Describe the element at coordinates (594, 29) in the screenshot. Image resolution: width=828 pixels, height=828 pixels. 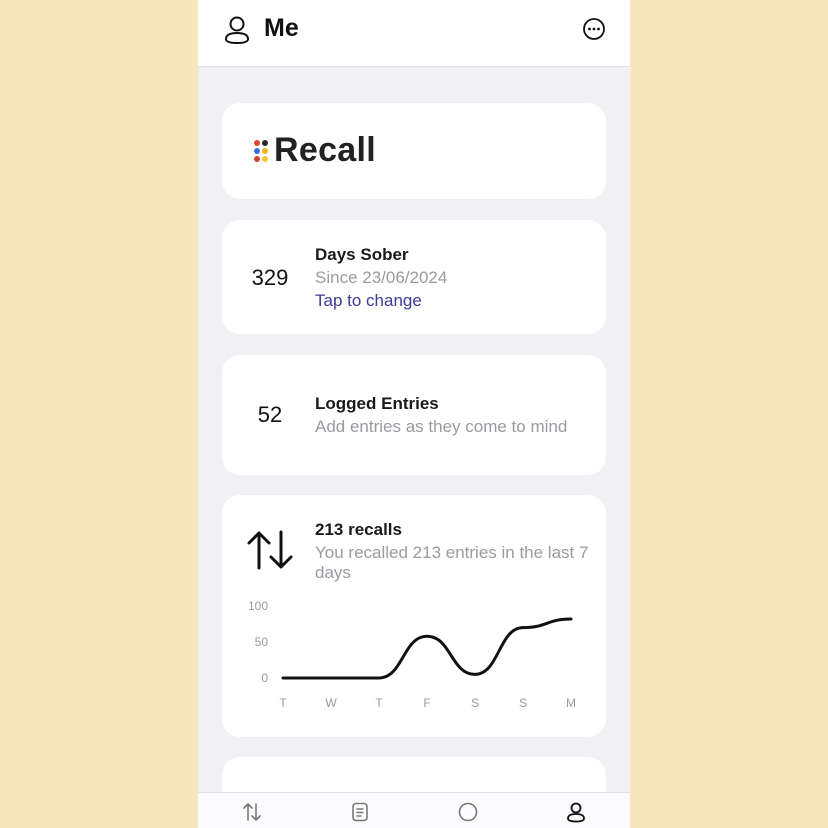
I see `ellipsis-circle-icon` at that location.